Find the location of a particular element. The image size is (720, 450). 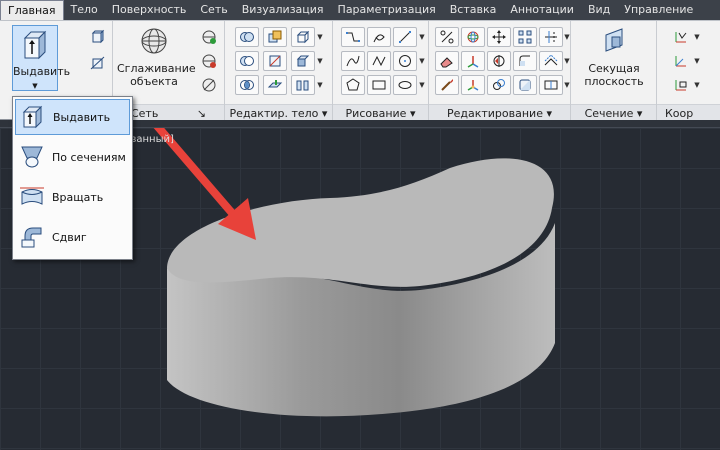

union-button is located at coordinates (247, 37).